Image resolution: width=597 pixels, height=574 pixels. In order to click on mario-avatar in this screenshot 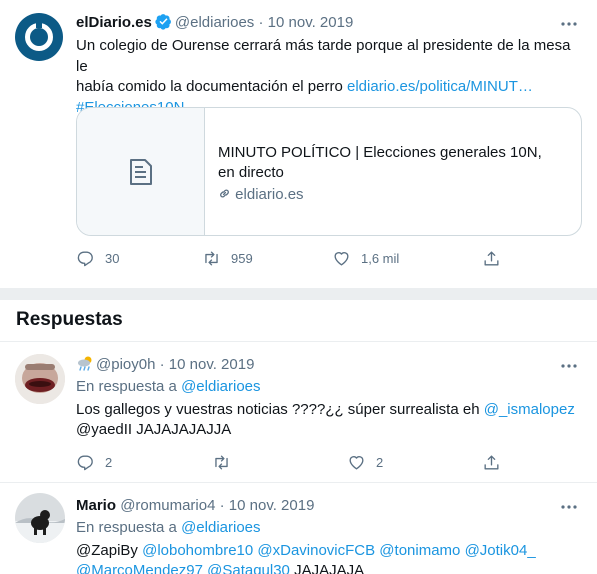, I will do `click(40, 518)`.